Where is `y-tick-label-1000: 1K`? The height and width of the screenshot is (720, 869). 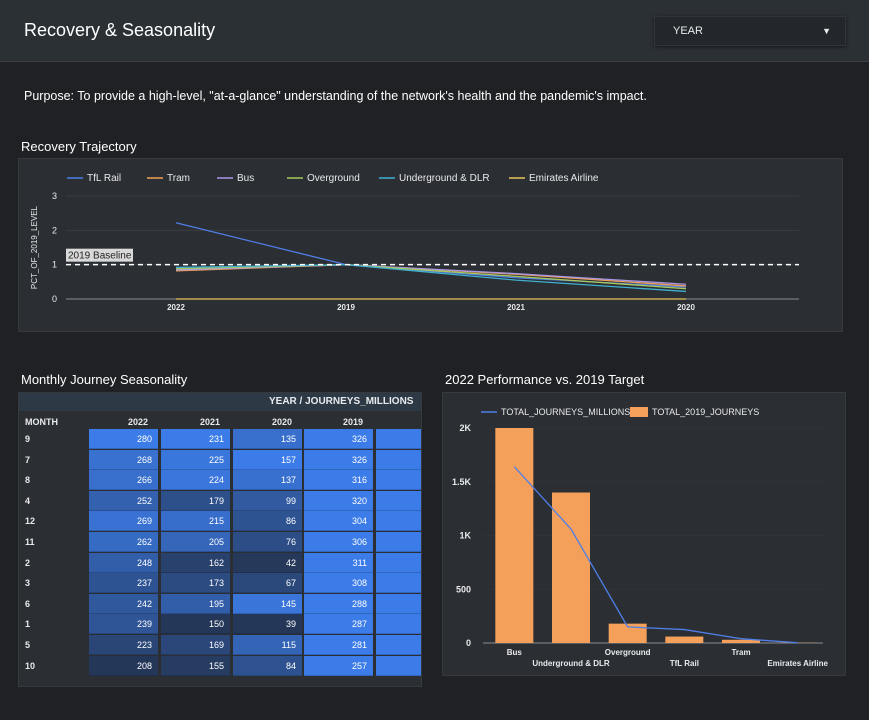 y-tick-label-1000: 1K is located at coordinates (465, 536).